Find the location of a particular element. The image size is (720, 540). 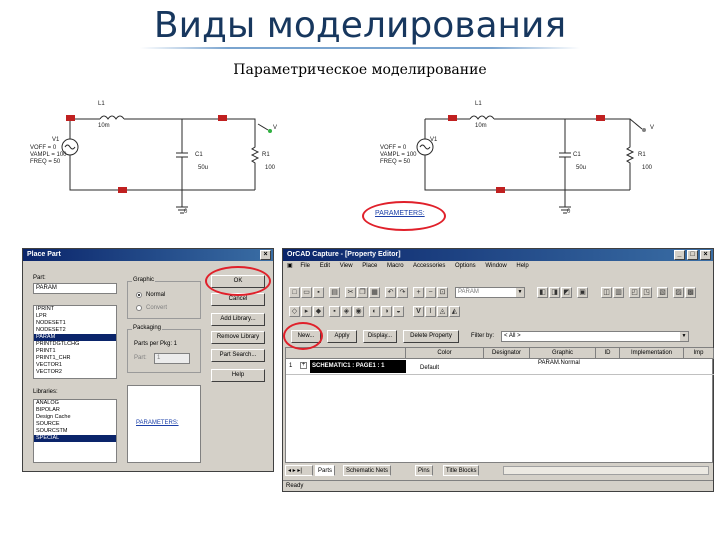

tool-icon-2: ◨ is located at coordinates (554, 292).